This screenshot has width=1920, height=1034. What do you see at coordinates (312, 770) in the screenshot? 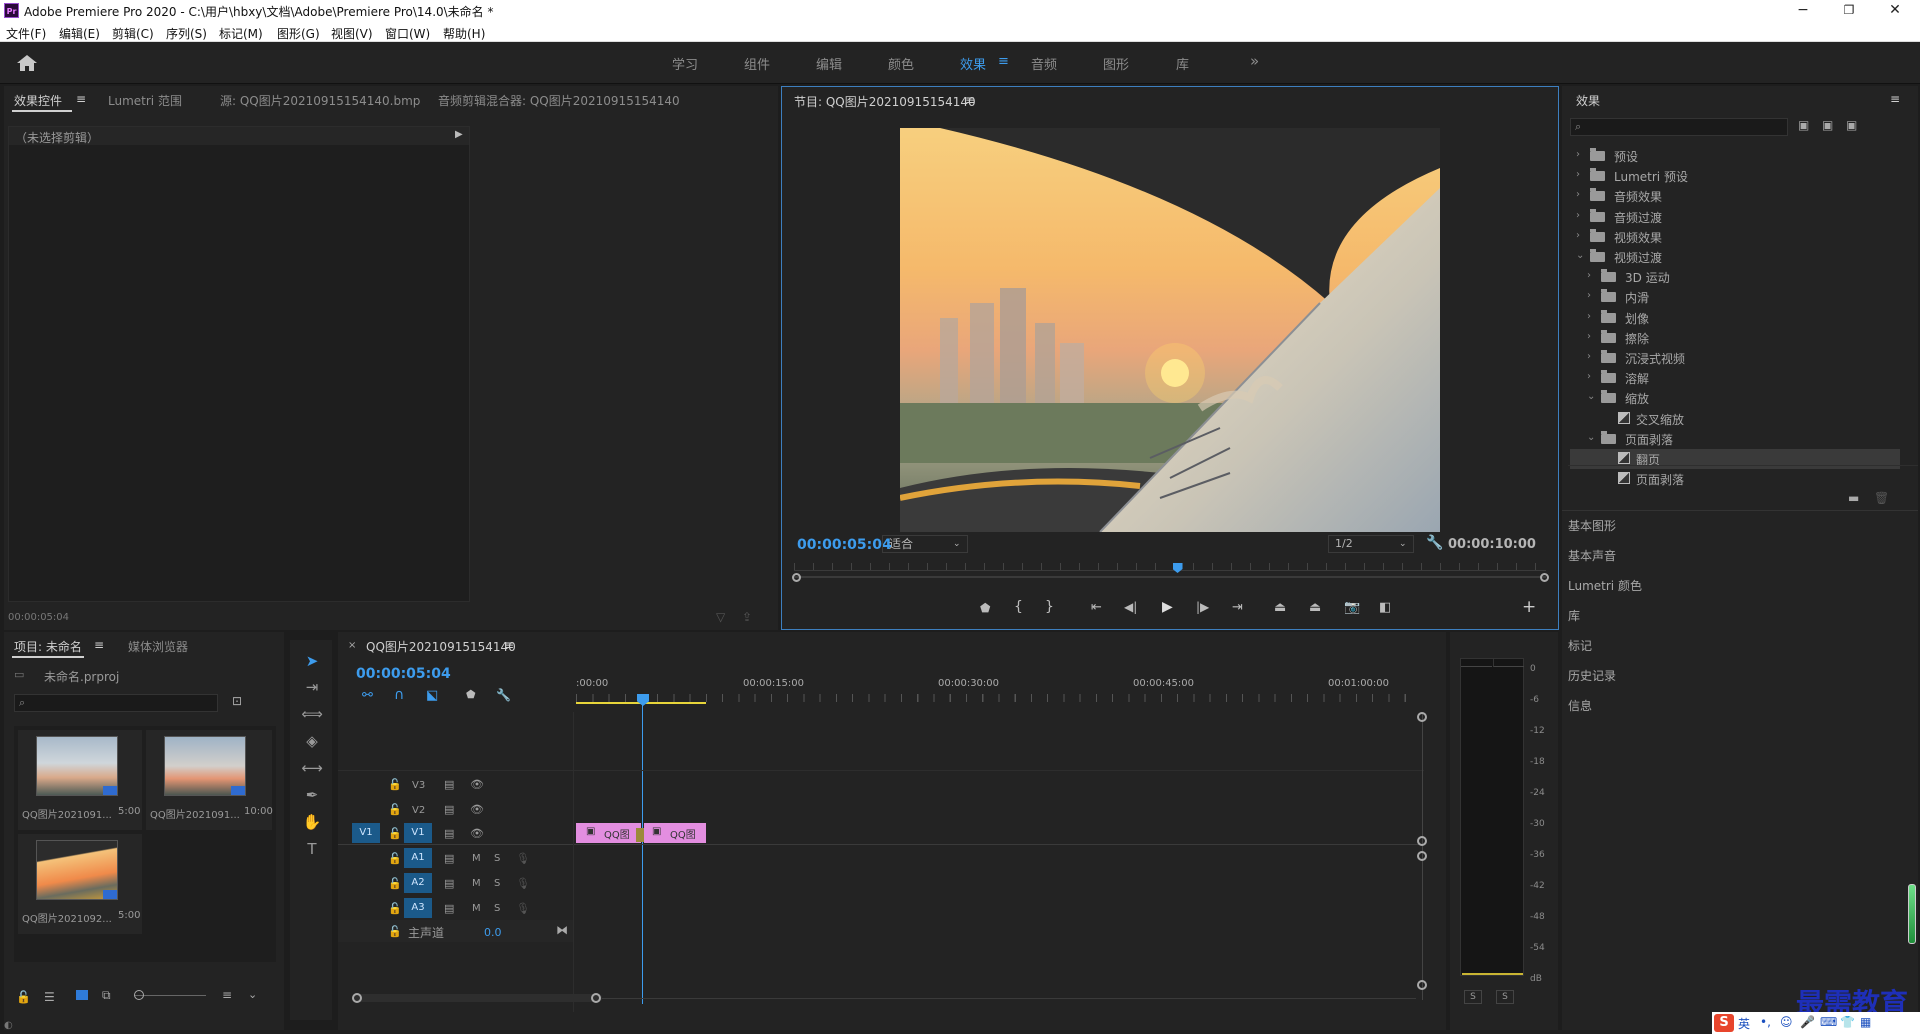
I see `slip-tool-icon: ⟷` at bounding box center [312, 770].